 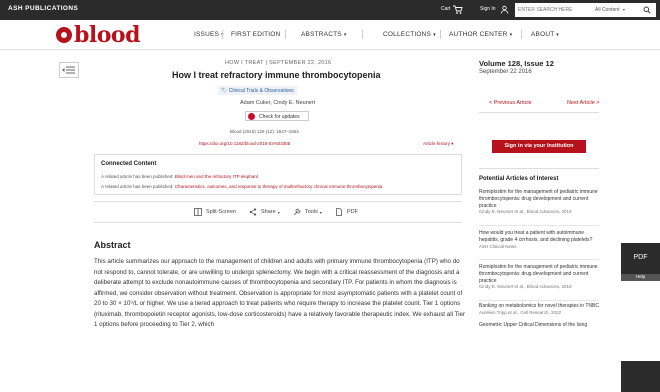 I want to click on wrench-icon, so click(x=297, y=212).